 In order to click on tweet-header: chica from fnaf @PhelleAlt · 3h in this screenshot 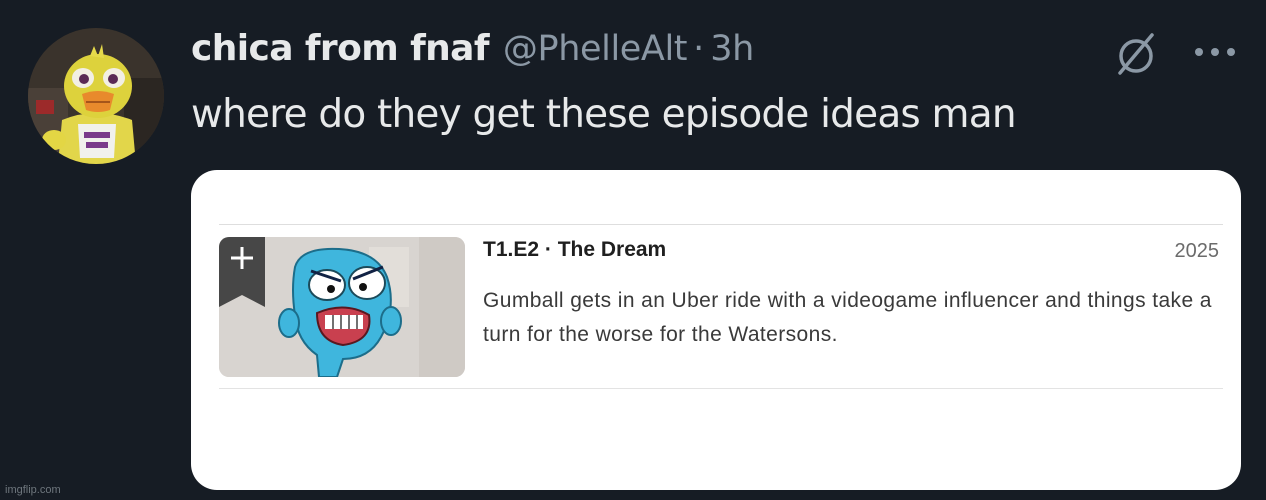, I will do `click(472, 53)`.